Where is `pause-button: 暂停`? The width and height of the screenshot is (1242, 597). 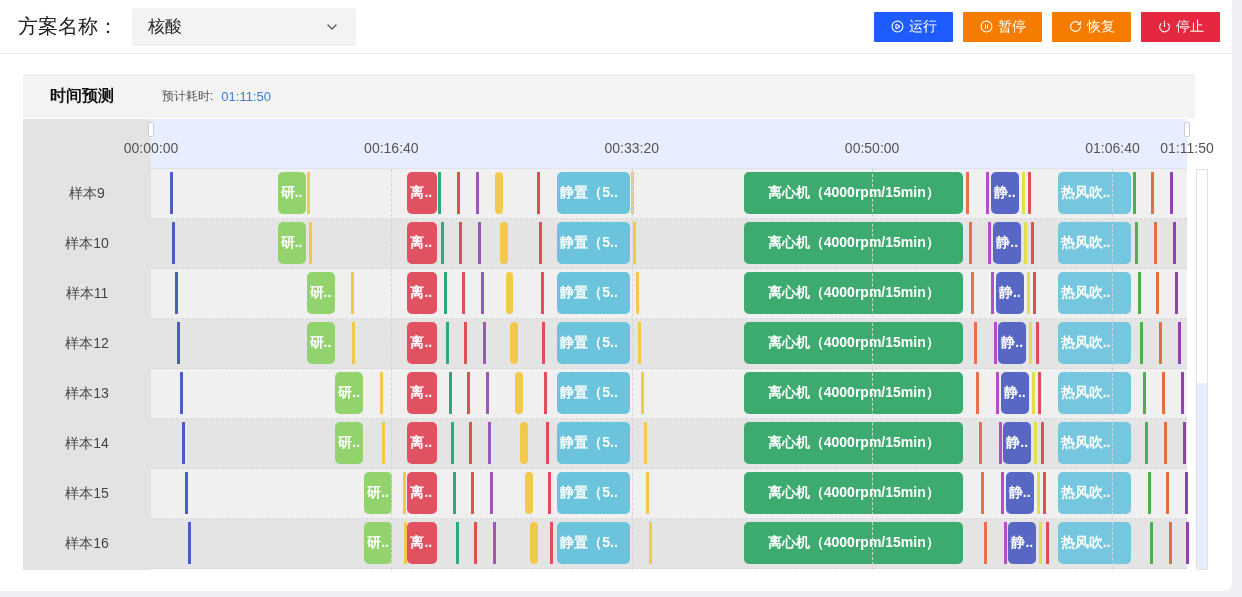
pause-button: 暂停 is located at coordinates (1002, 26).